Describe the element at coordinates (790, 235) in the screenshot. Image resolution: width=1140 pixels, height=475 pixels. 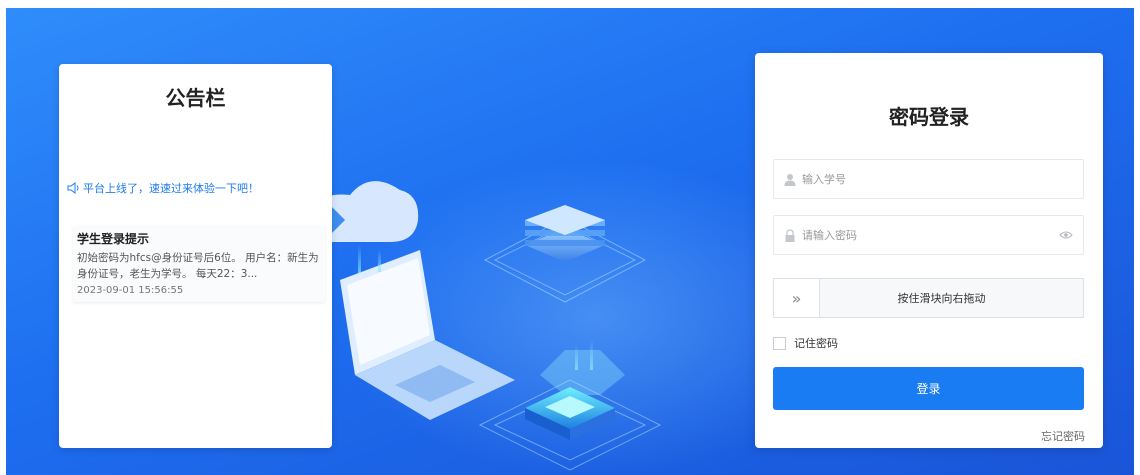
I see `lock-icon` at that location.